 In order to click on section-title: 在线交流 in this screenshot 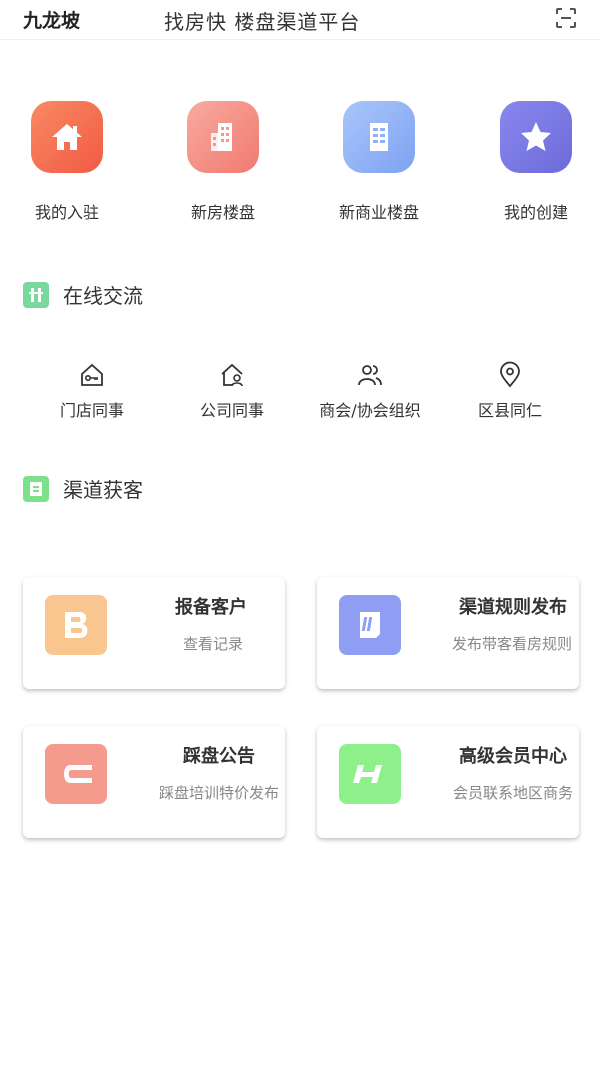, I will do `click(103, 296)`.